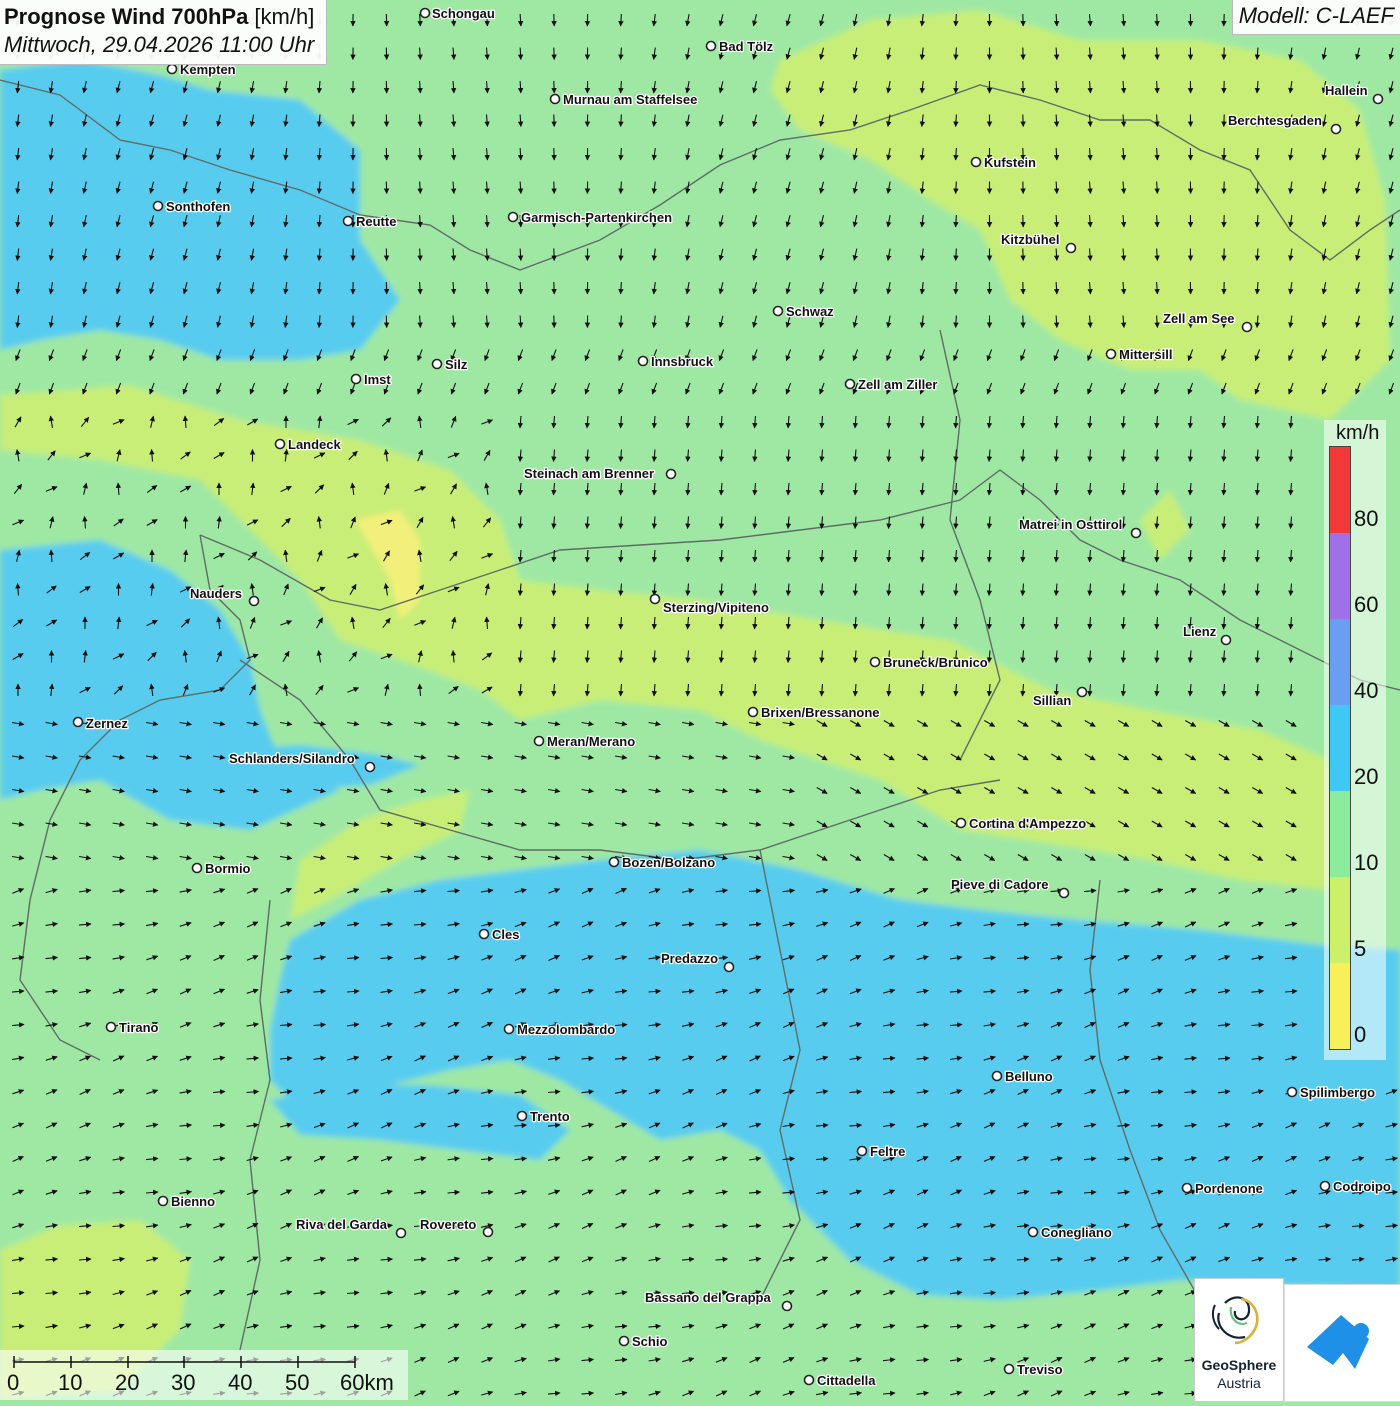 This screenshot has height=1406, width=1400. What do you see at coordinates (630, 99) in the screenshot?
I see `svg-text: Murnau am Staffelsee` at bounding box center [630, 99].